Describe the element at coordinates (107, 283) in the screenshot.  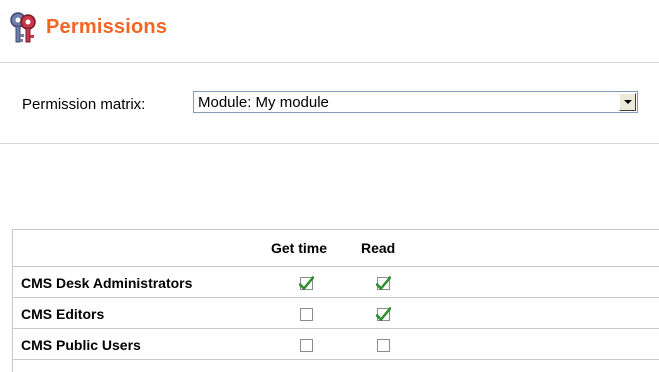
I see `role-name: CMS Desk Administrators` at that location.